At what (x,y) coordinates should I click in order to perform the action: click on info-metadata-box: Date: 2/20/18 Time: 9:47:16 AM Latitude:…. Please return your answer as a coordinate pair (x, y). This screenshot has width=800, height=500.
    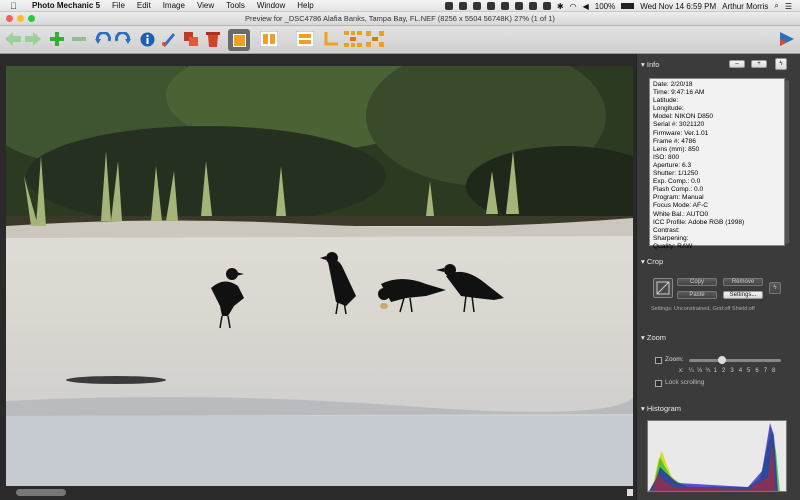
    Looking at the image, I should click on (717, 164).